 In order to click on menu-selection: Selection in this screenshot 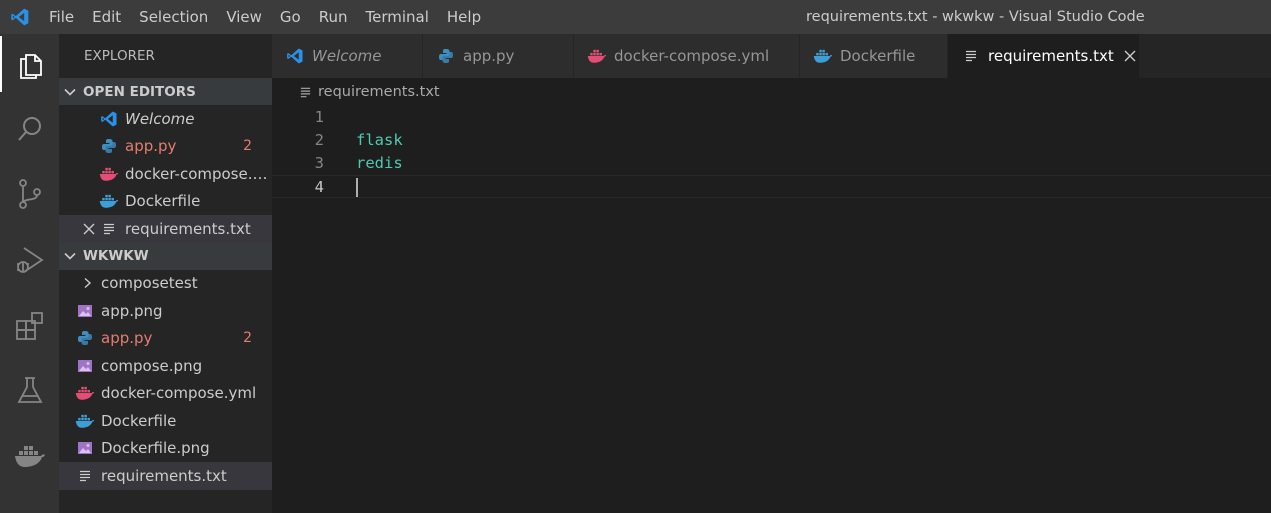, I will do `click(173, 17)`.